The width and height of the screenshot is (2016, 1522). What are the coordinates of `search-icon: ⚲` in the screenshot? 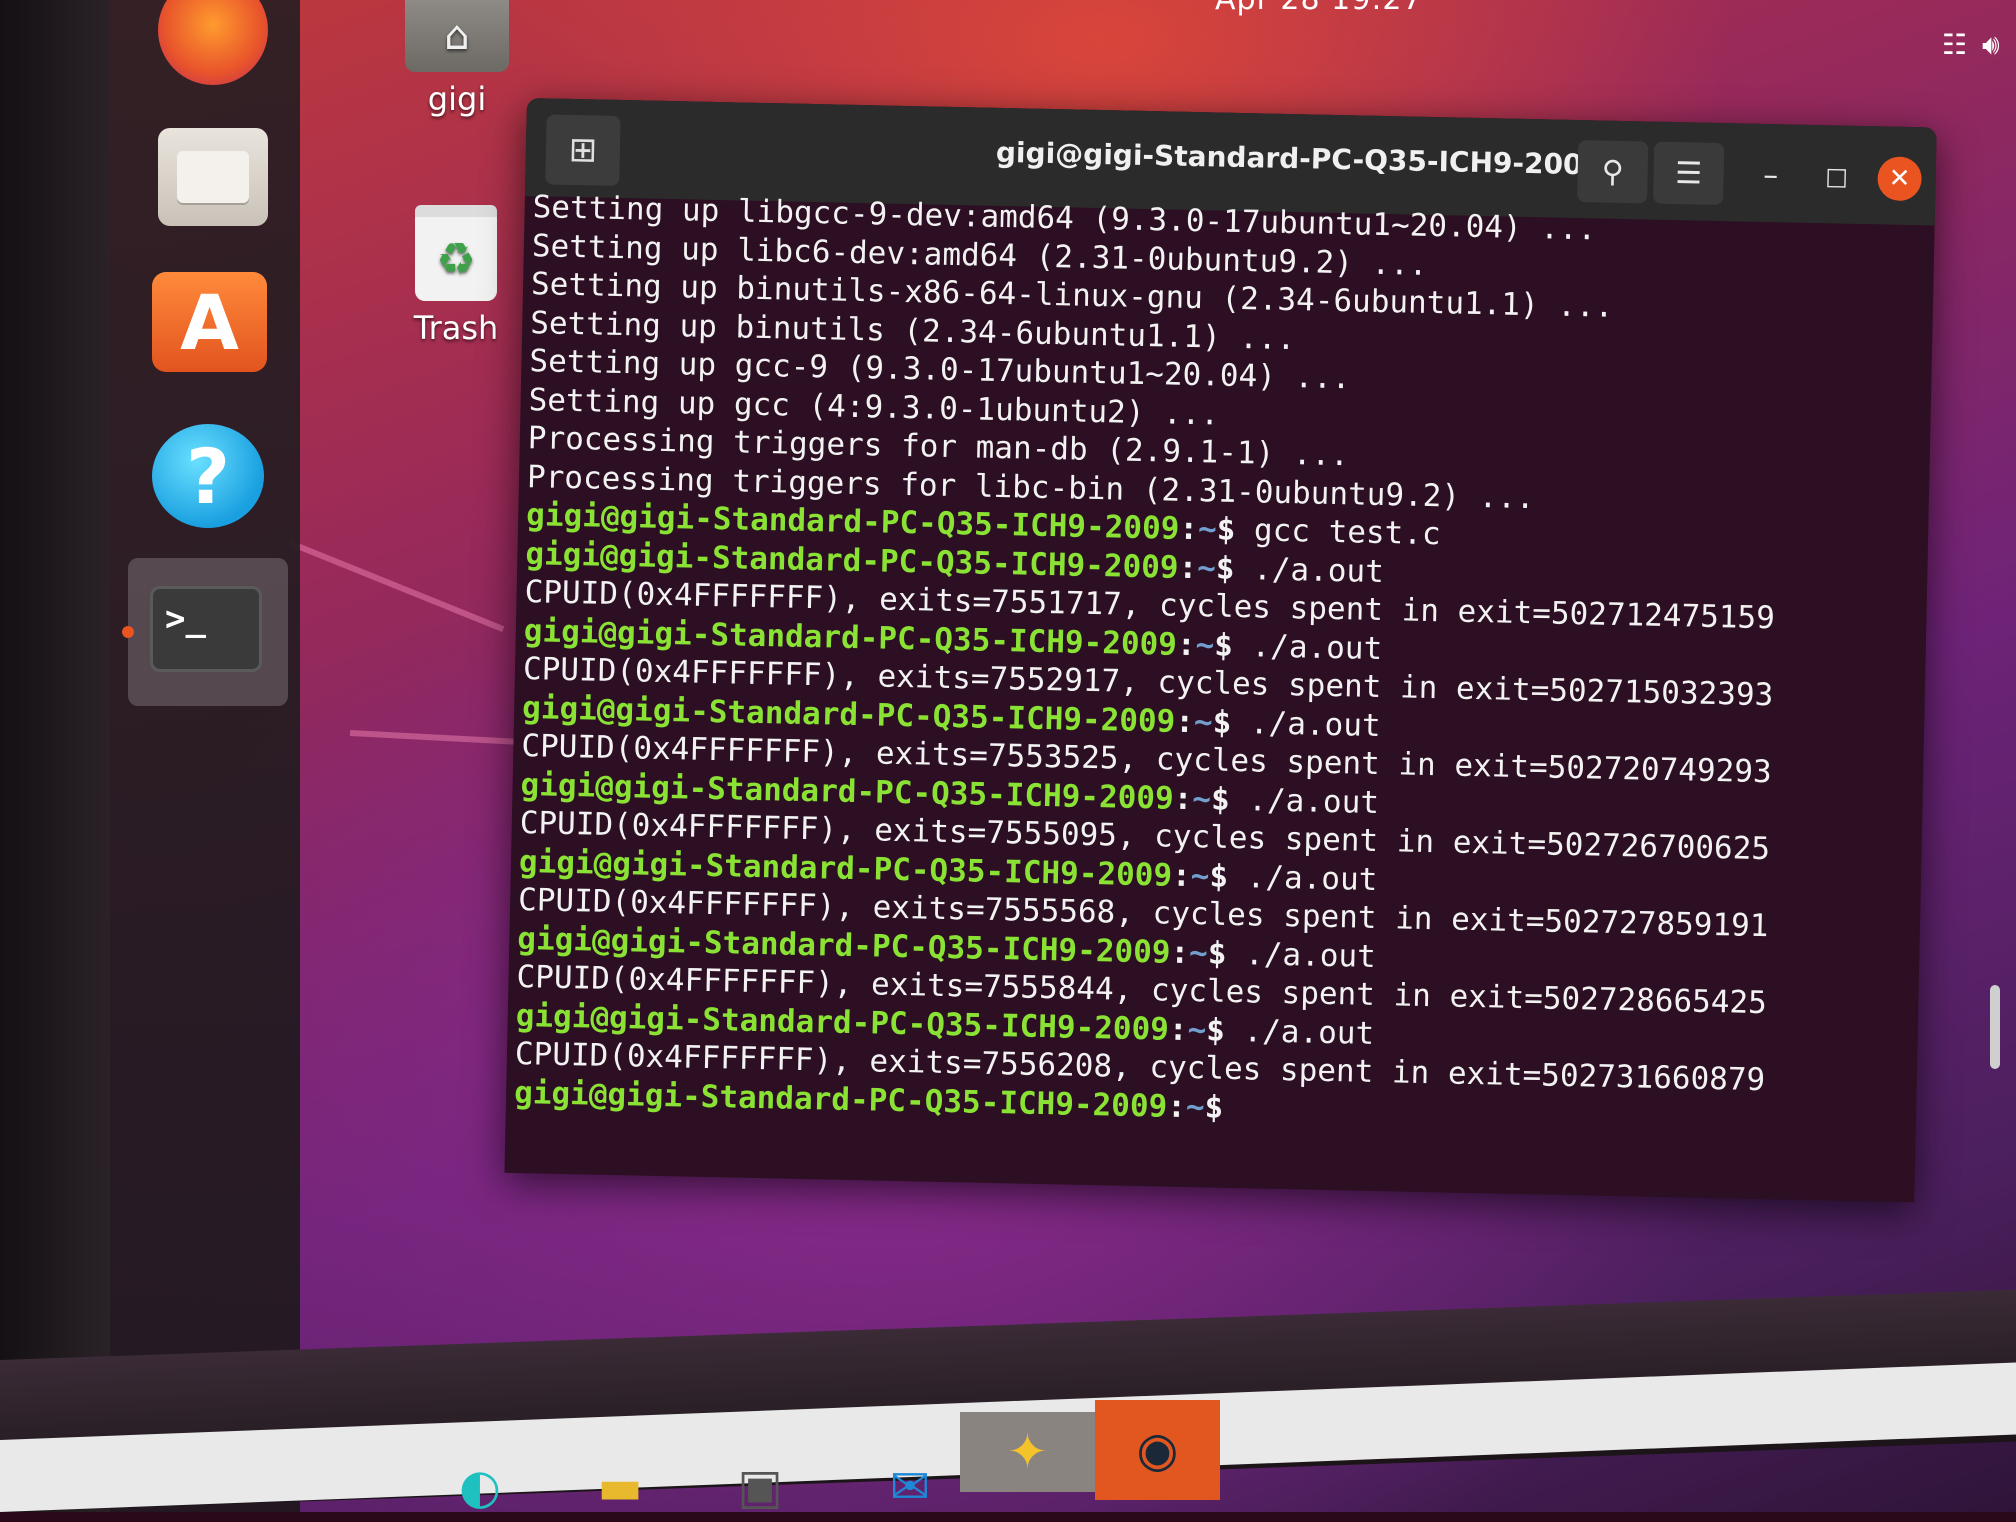 It's located at (1613, 172).